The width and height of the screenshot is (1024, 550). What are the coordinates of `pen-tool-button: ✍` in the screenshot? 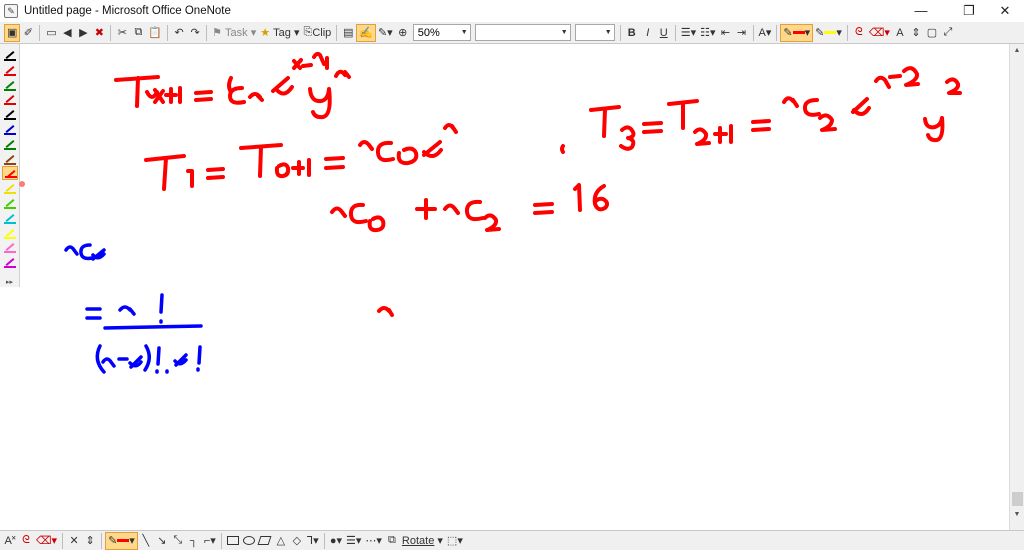 It's located at (366, 32).